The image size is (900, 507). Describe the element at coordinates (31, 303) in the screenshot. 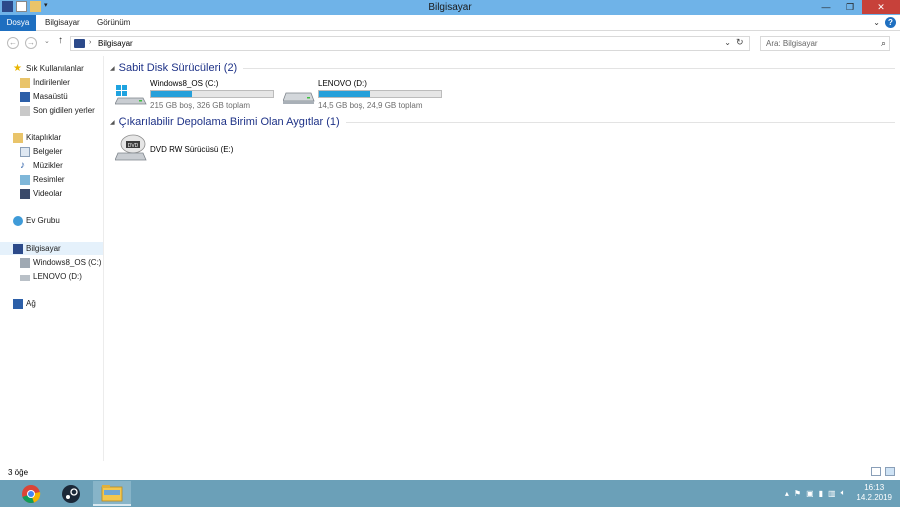

I see `sidebar-item-label: Ağ` at that location.